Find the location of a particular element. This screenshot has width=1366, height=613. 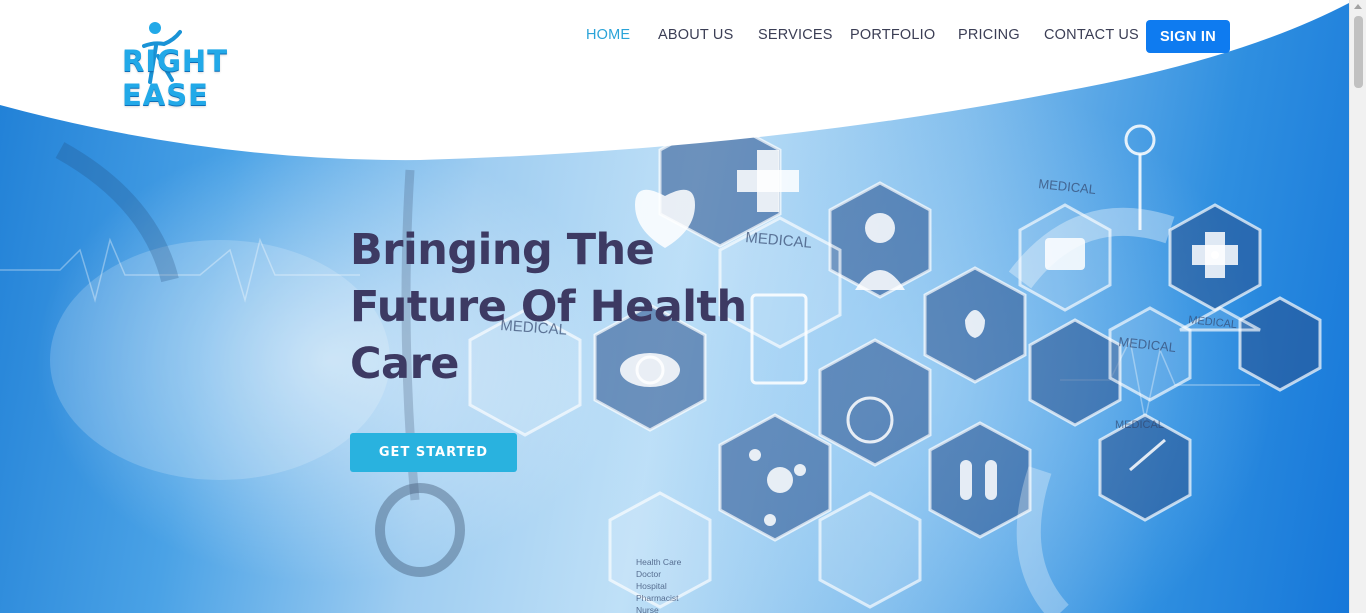

nav-about-us: ABOUT US is located at coordinates (695, 35).